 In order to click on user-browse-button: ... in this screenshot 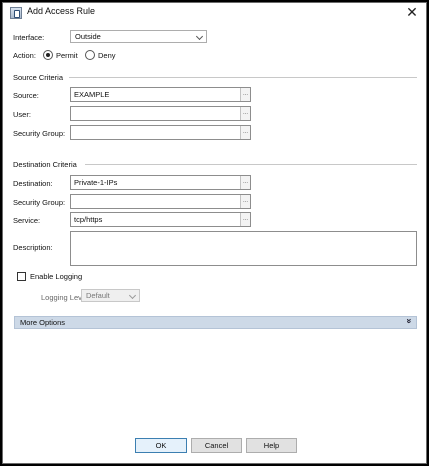, I will do `click(245, 113)`.